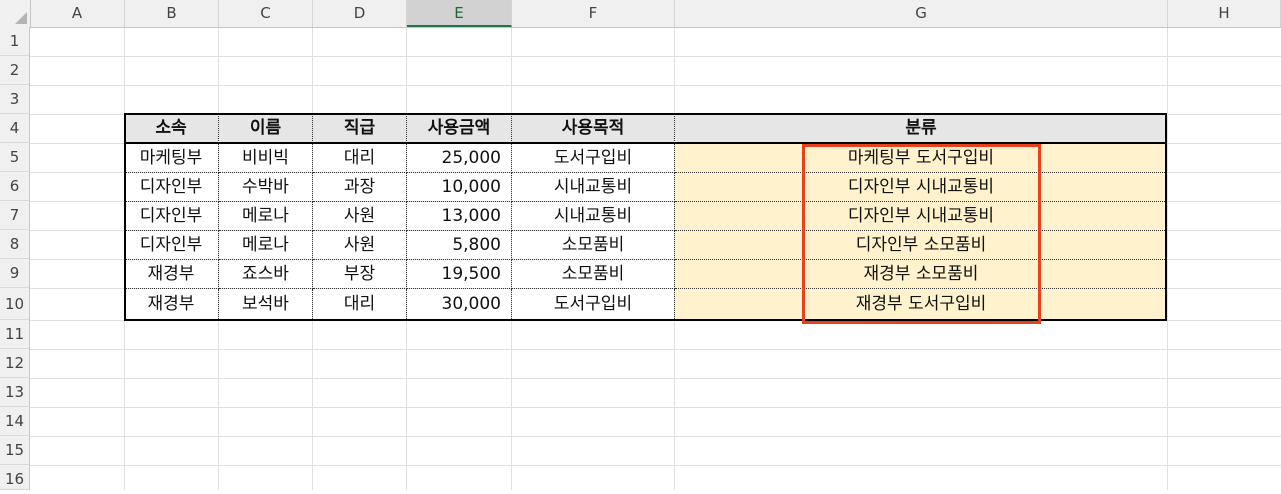 The height and width of the screenshot is (494, 1281). I want to click on table-cell: 13,000, so click(459, 216).